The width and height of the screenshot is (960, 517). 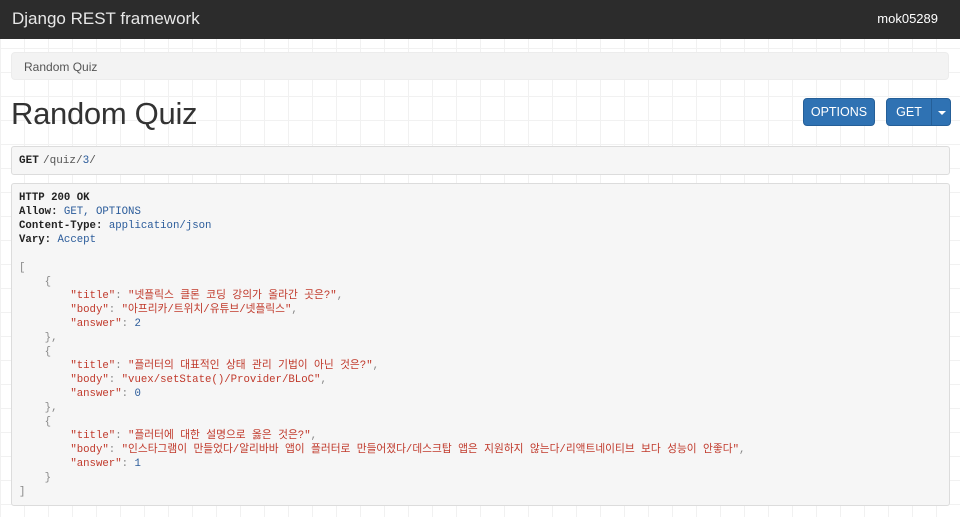 What do you see at coordinates (60, 67) in the screenshot?
I see `breadcrumb-item-random-quiz: Random Quiz` at bounding box center [60, 67].